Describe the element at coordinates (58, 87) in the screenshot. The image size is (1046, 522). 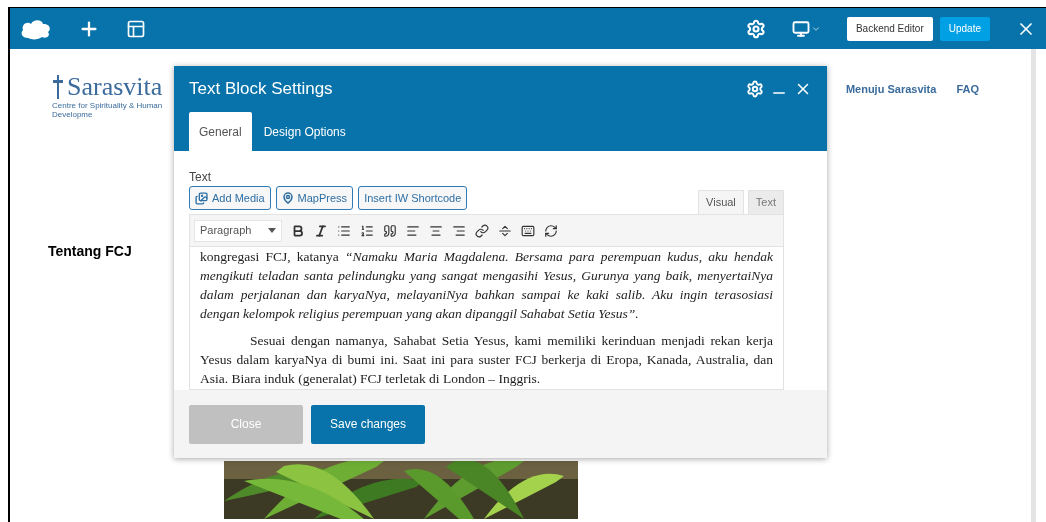
I see `cross-logo-icon` at that location.